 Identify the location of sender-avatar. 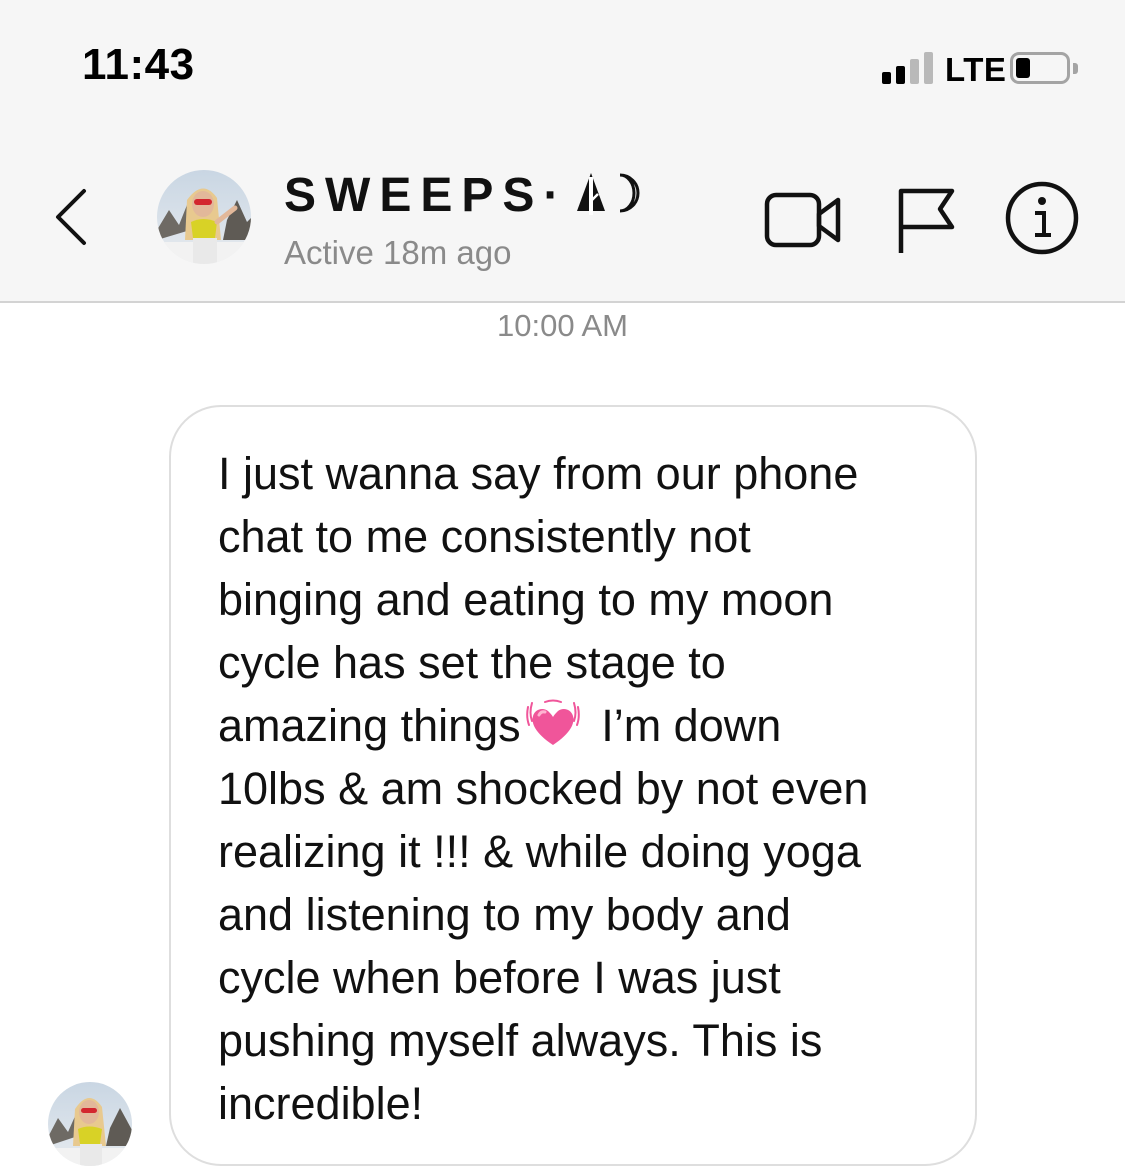
(90, 1124).